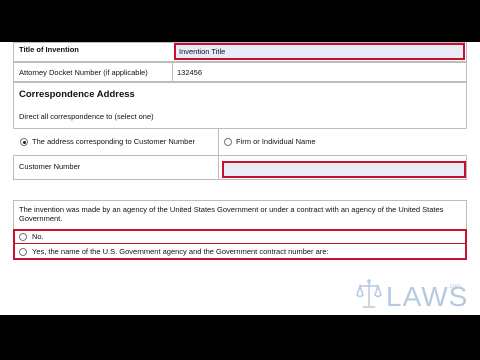  What do you see at coordinates (369, 296) in the screenshot?
I see `scales-of-justice-icon` at bounding box center [369, 296].